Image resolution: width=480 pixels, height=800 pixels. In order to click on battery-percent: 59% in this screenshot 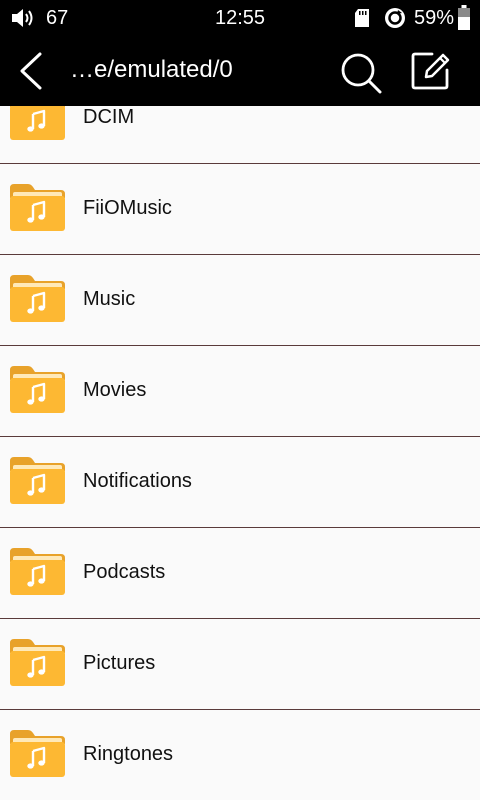, I will do `click(434, 18)`.